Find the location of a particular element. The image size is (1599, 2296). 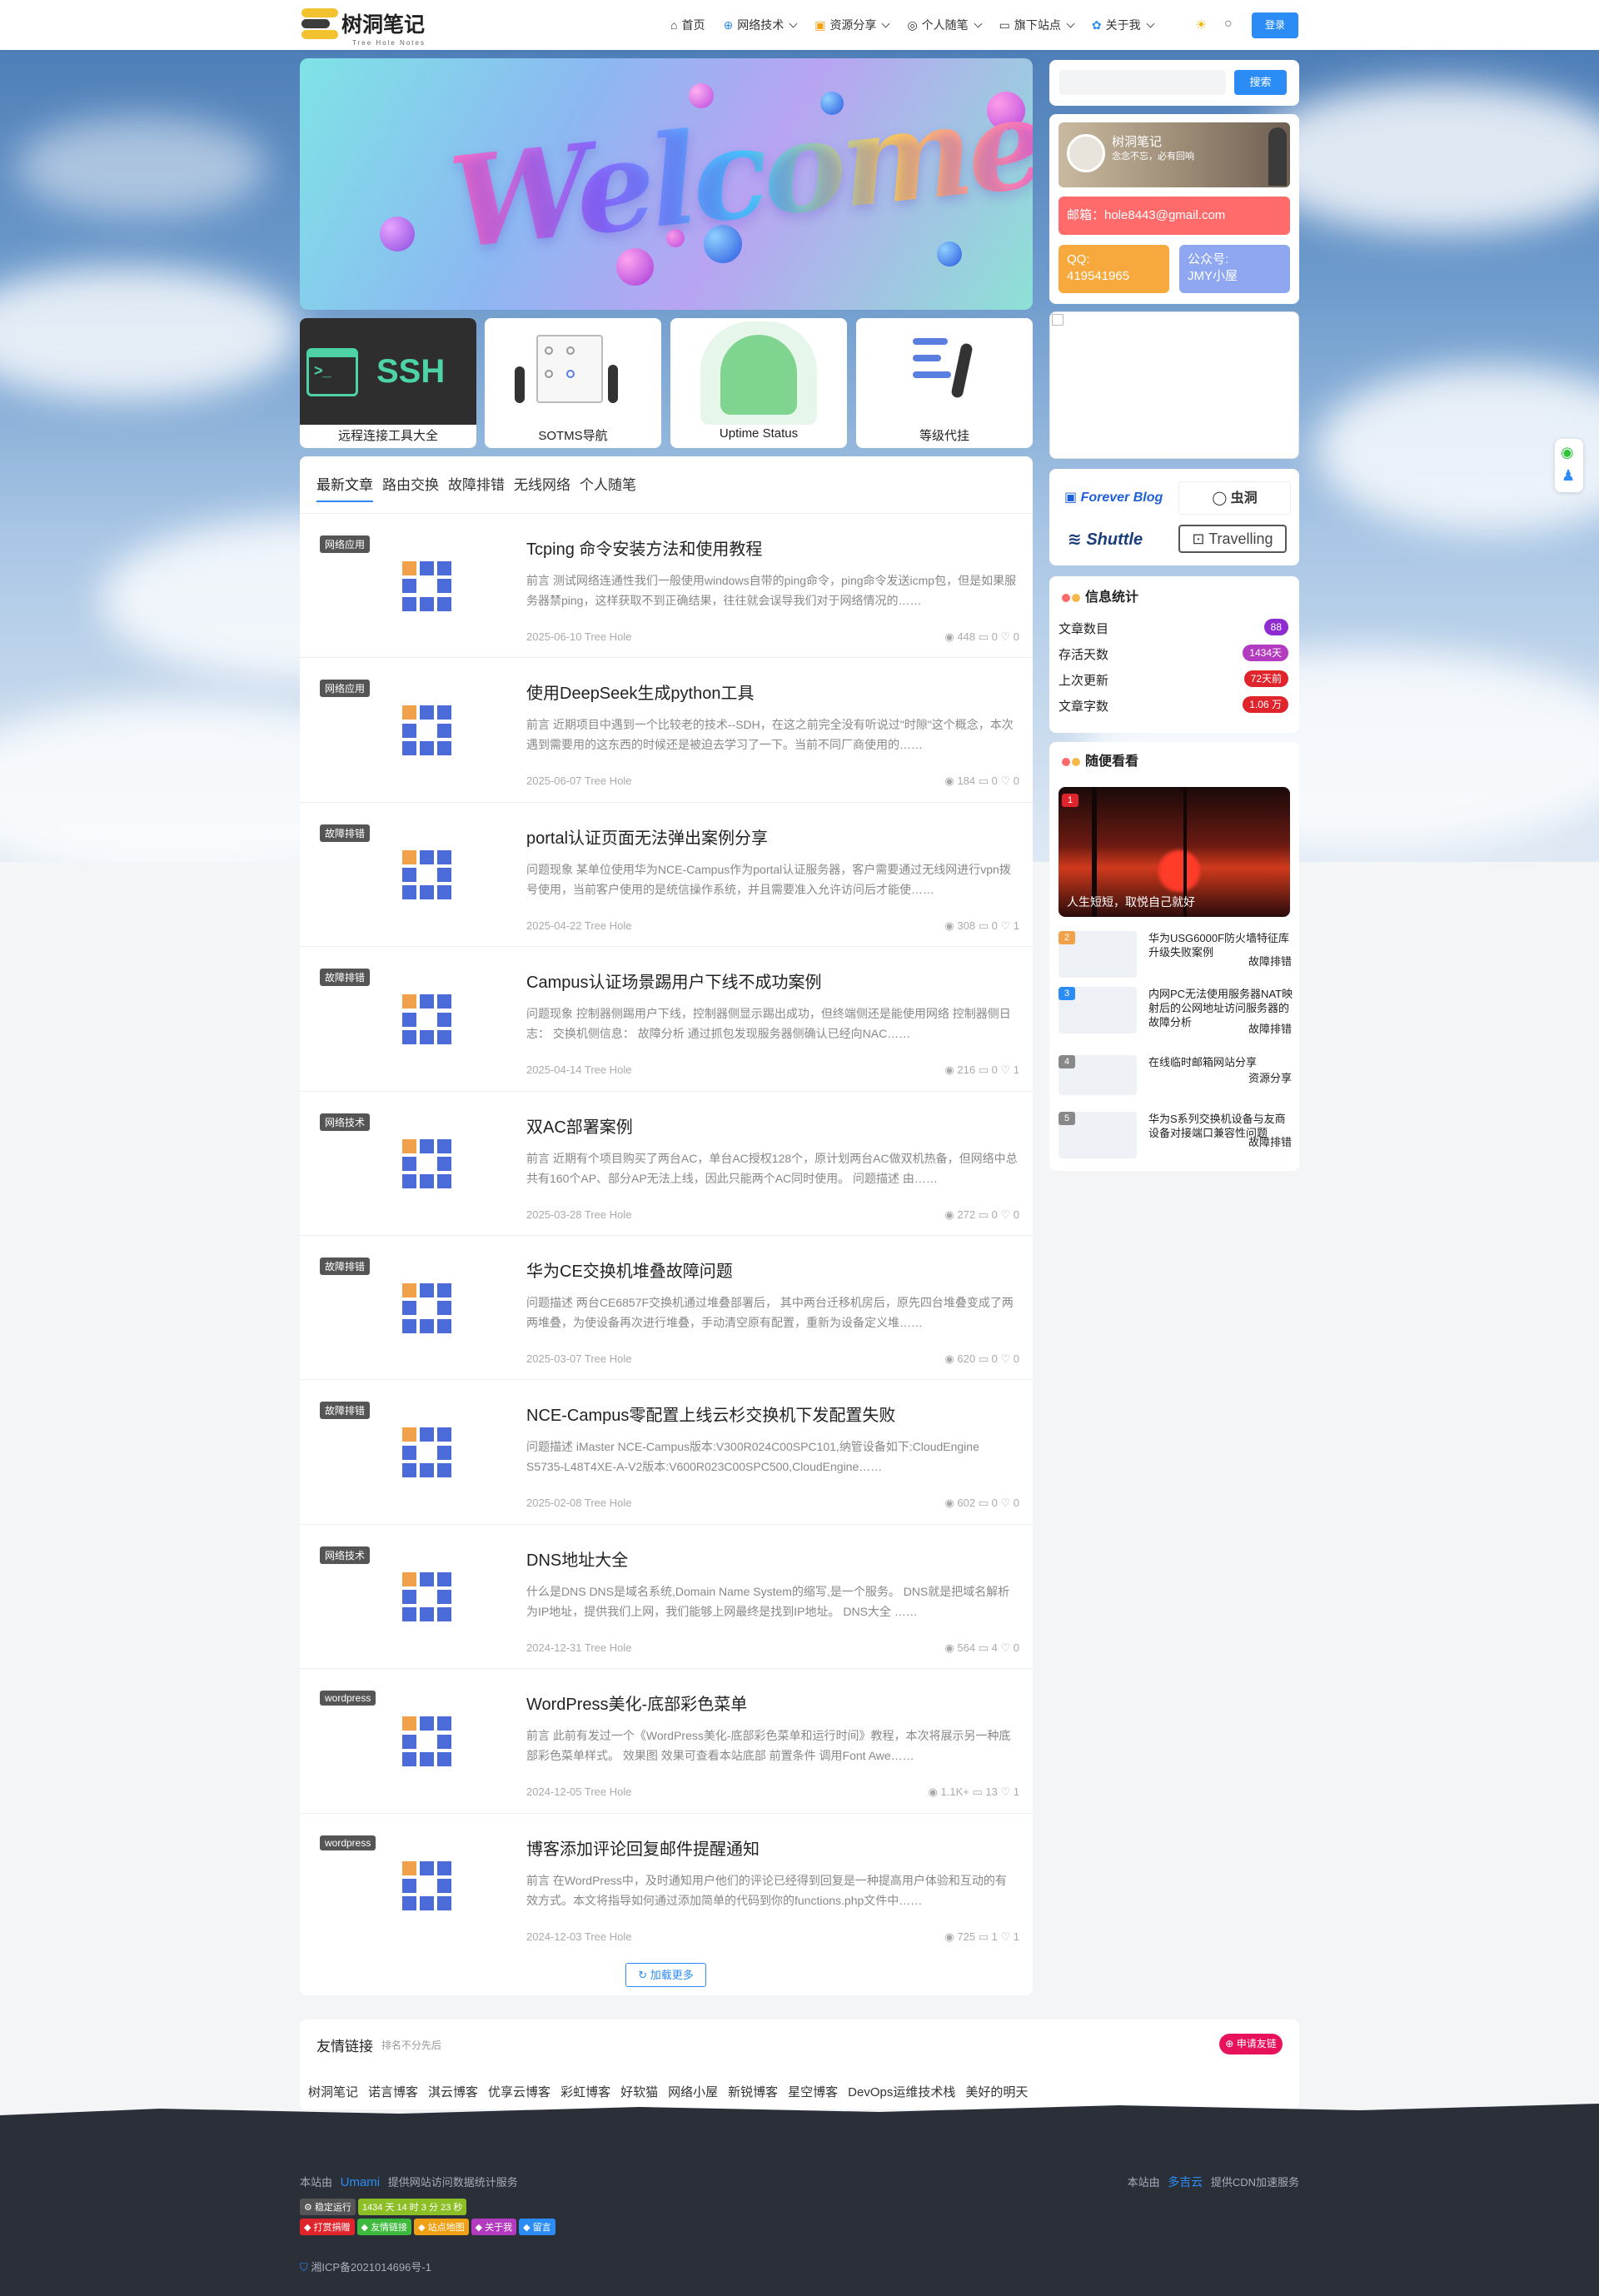

avatar is located at coordinates (1086, 153).